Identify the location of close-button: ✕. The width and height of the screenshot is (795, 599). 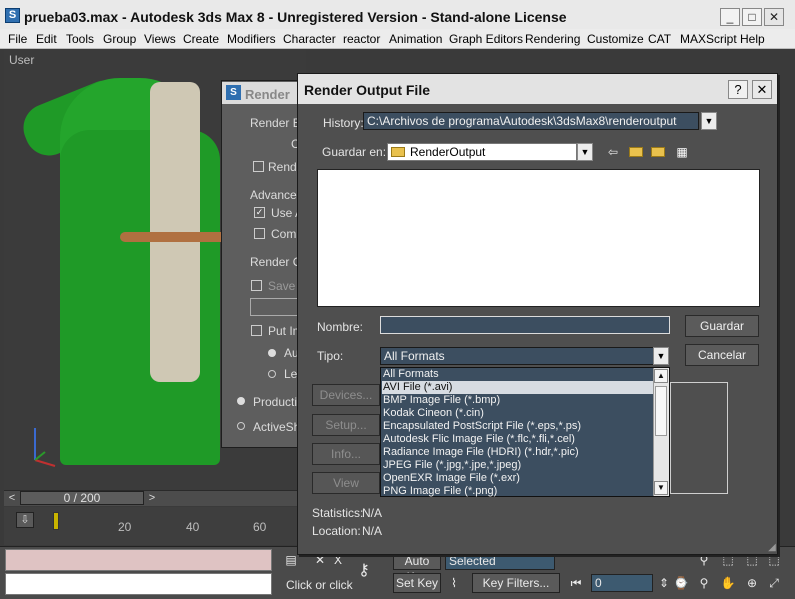
(774, 17).